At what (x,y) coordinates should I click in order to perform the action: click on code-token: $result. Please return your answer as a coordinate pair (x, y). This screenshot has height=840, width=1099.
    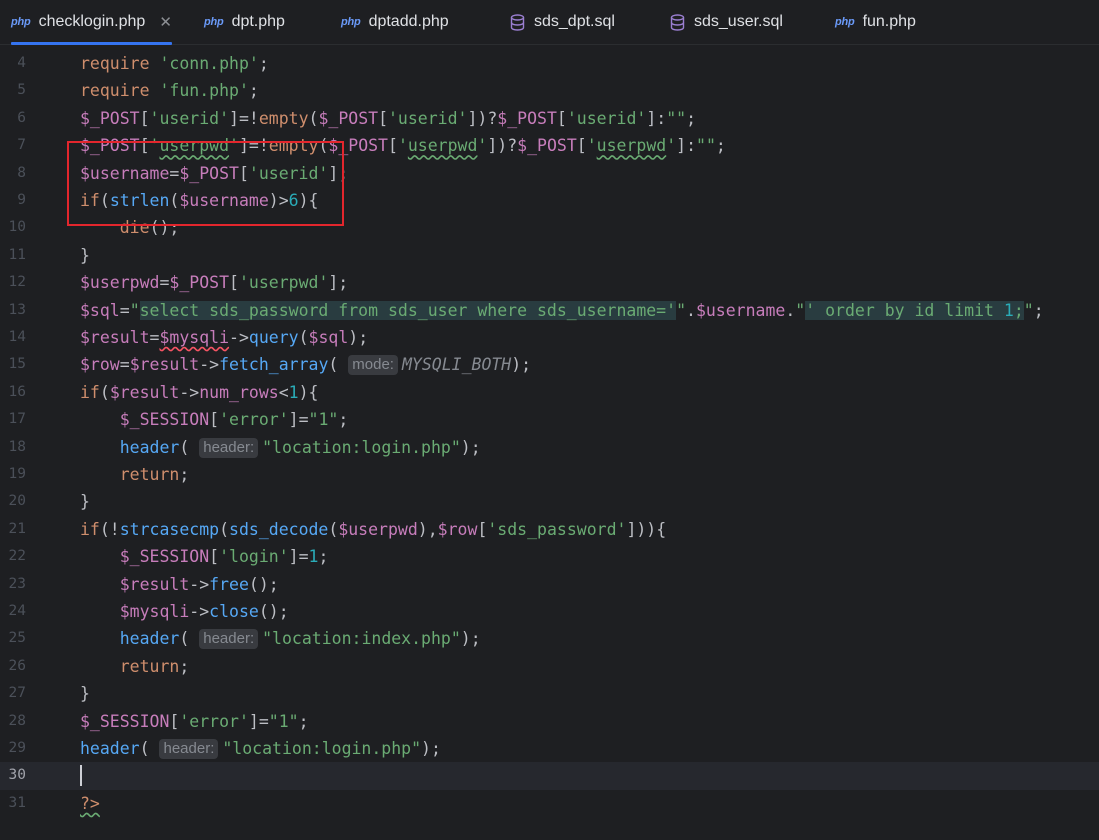
    Looking at the image, I should click on (115, 337).